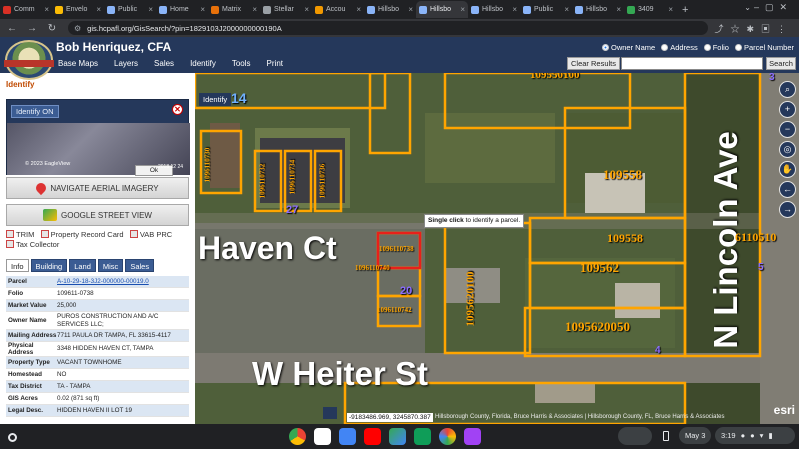  I want to click on menu-layers: Layers, so click(126, 63).